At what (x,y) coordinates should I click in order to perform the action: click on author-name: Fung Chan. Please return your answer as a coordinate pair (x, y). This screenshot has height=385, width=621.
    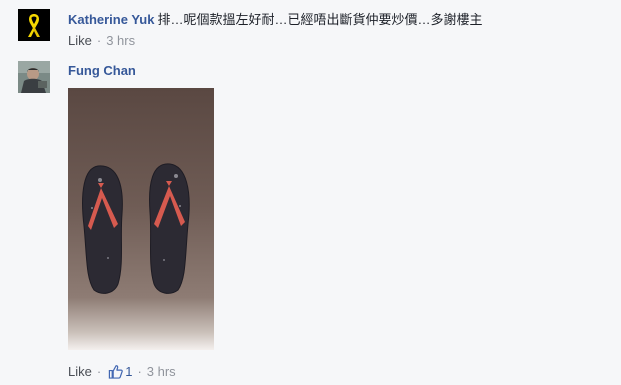
    Looking at the image, I should click on (102, 70).